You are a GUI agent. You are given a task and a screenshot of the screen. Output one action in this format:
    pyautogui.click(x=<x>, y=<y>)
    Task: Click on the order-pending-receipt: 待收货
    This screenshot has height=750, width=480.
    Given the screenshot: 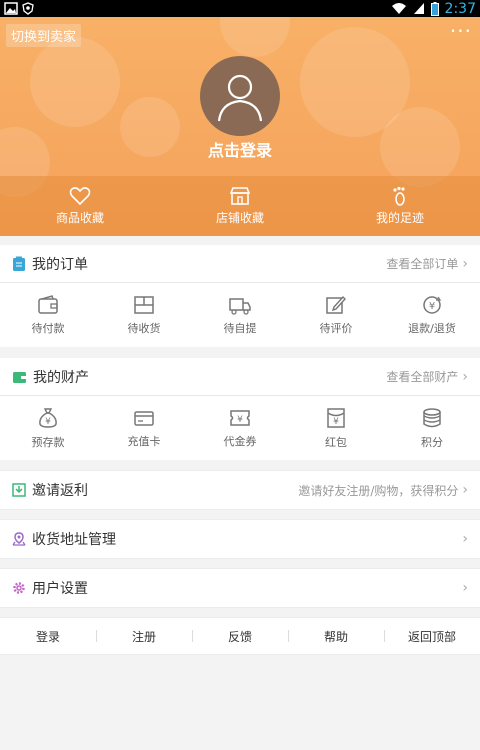 What is the action you would take?
    pyautogui.click(x=144, y=315)
    